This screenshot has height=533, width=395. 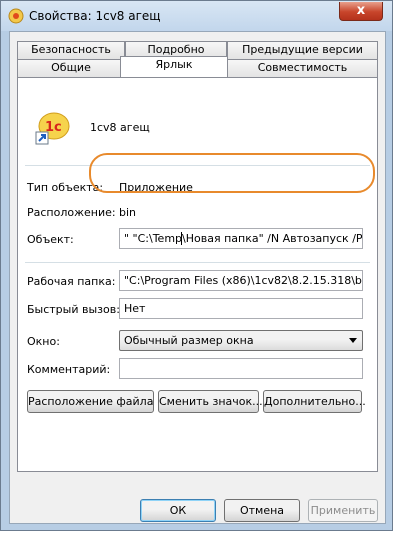 I want to click on open-file-location-button: Расположение файла, so click(x=90, y=401).